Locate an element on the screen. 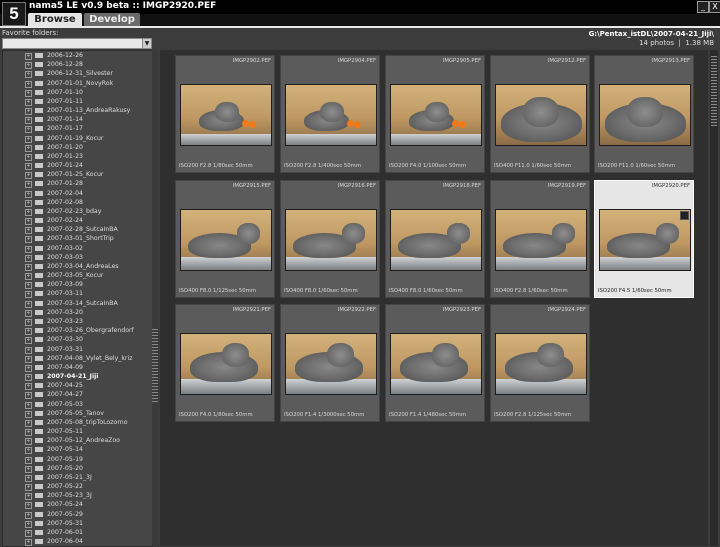 Image resolution: width=720 pixels, height=547 pixels. tree-item: +2007-01-28 is located at coordinates (77, 184).